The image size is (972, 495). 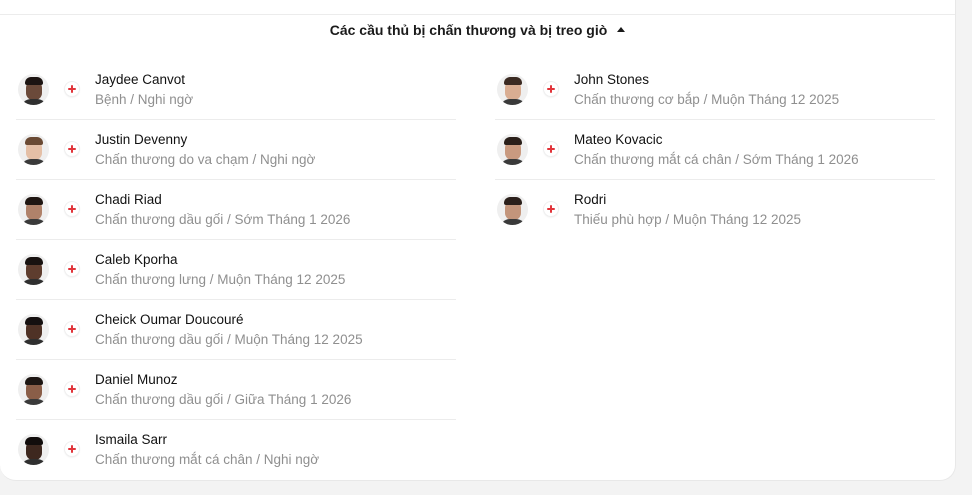 What do you see at coordinates (169, 319) in the screenshot?
I see `player-name: Cheick Oumar Doucouré` at bounding box center [169, 319].